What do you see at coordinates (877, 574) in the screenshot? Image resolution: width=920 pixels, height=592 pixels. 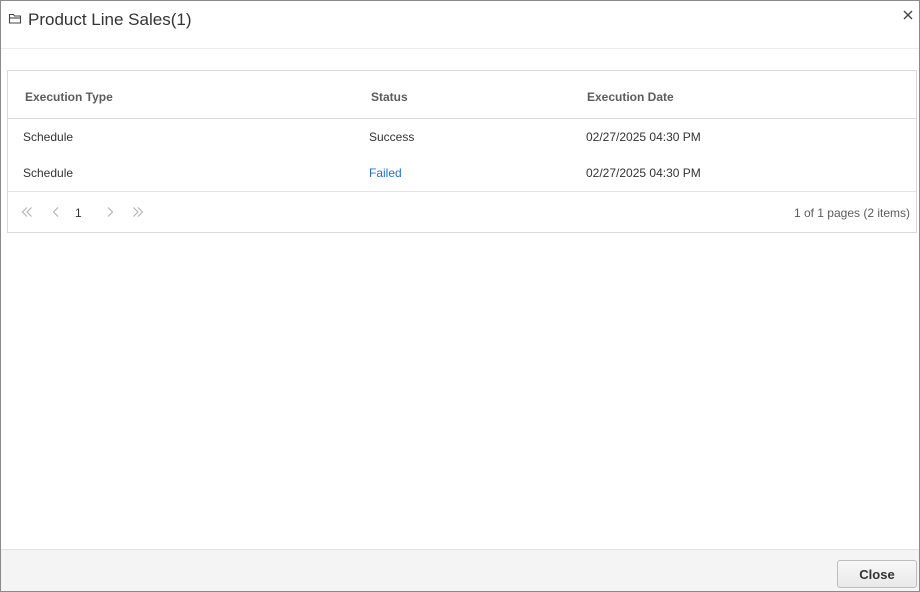 I see `close-button: Close` at bounding box center [877, 574].